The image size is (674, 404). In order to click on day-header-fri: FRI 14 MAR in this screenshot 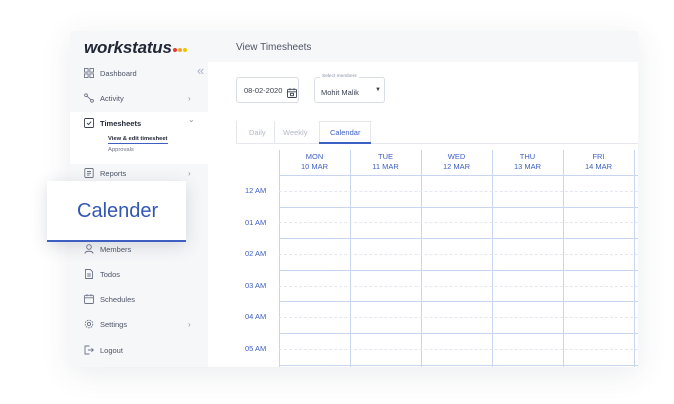, I will do `click(598, 162)`.